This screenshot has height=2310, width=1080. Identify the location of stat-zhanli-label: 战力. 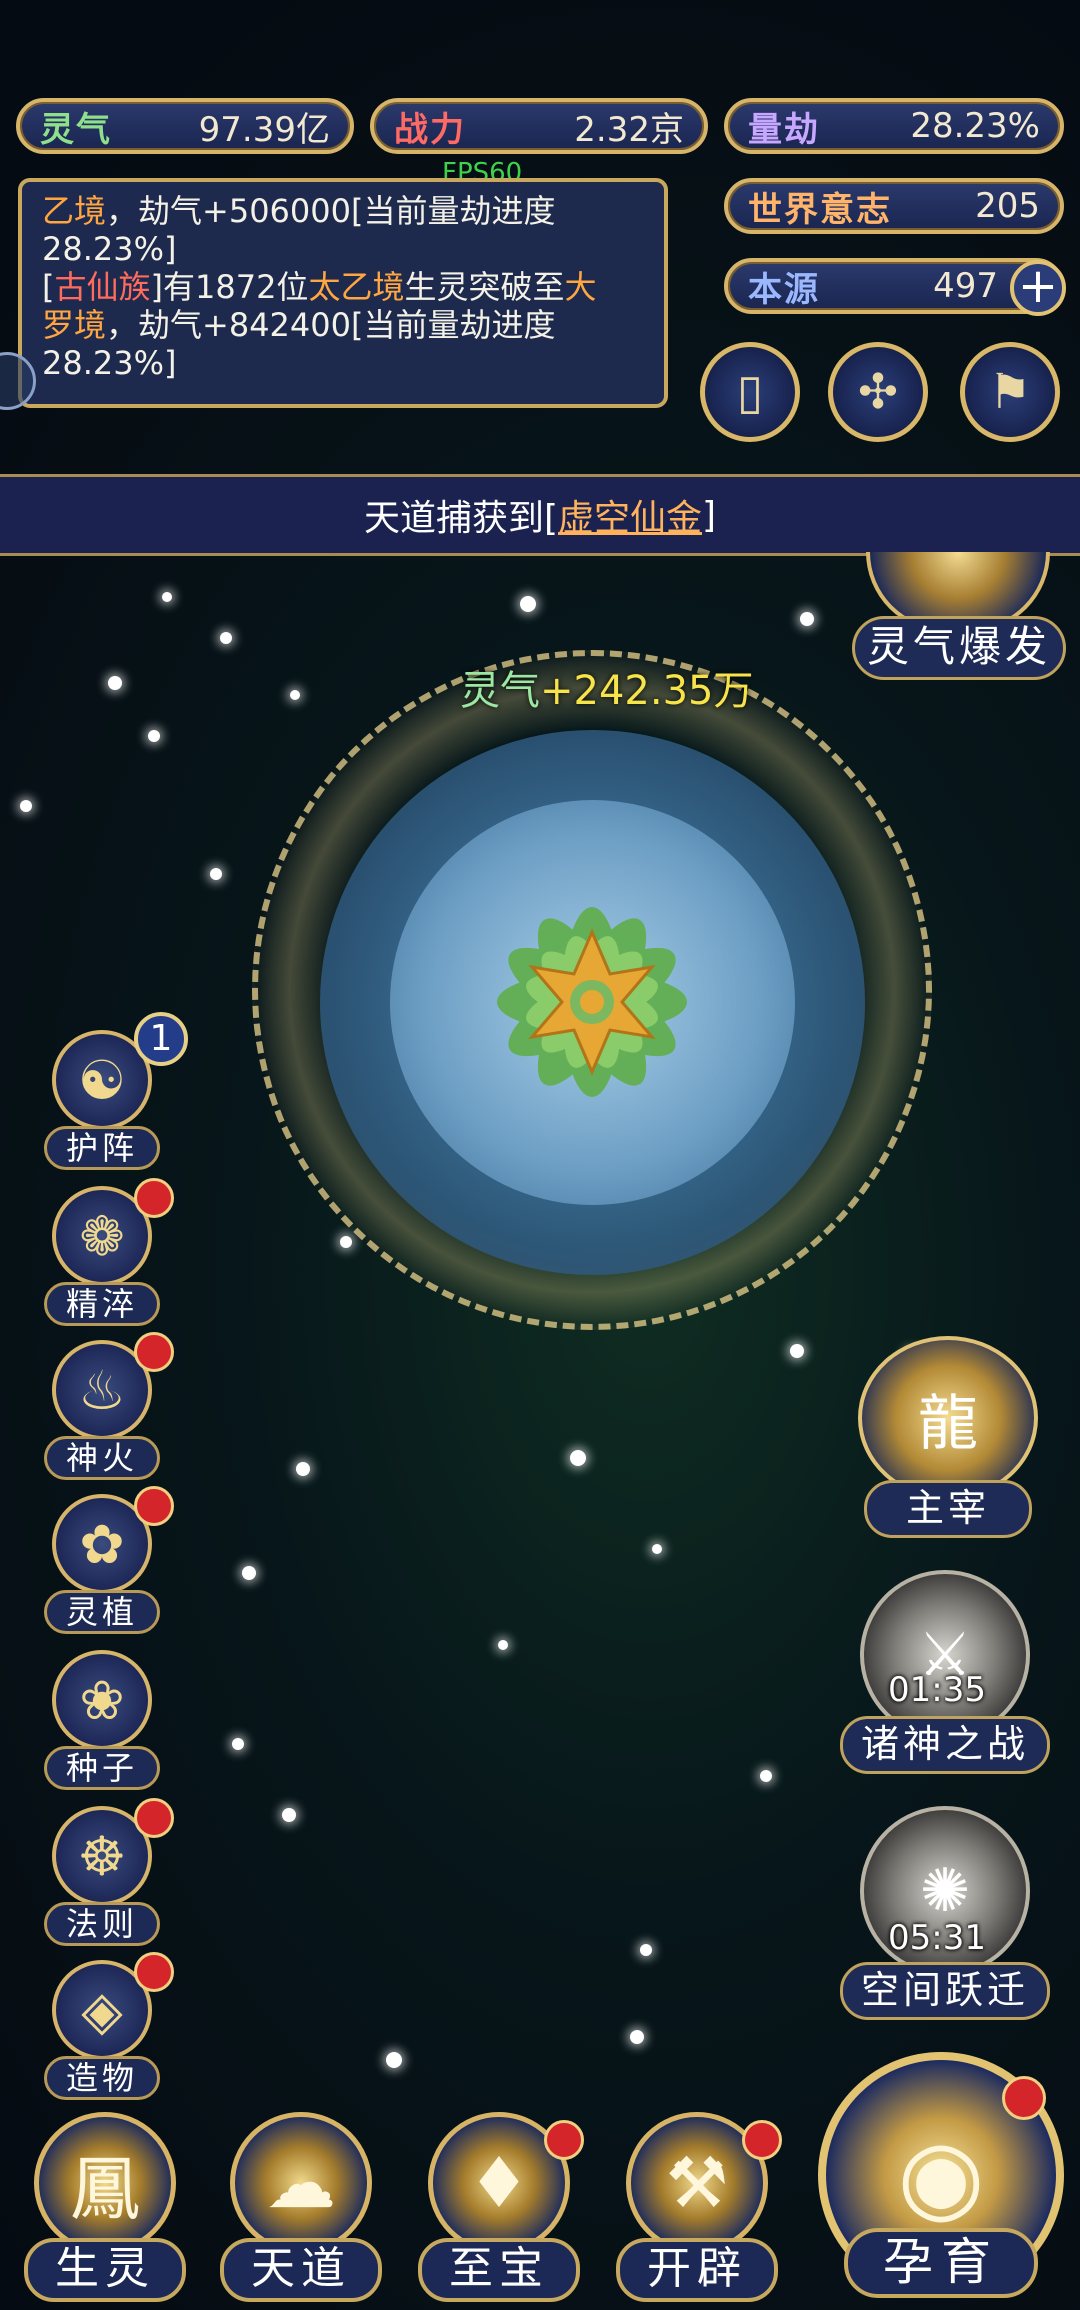
(430, 129).